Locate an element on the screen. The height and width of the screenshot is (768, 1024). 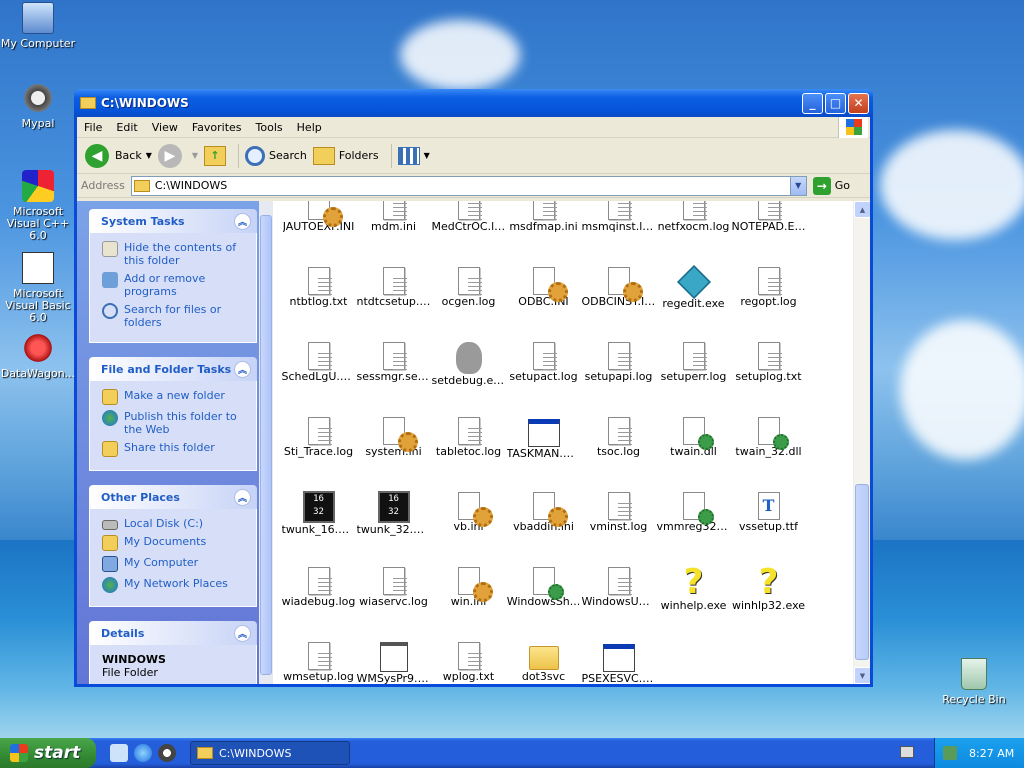
place-my-network-places: My Network Places is located at coordinates (175, 585).